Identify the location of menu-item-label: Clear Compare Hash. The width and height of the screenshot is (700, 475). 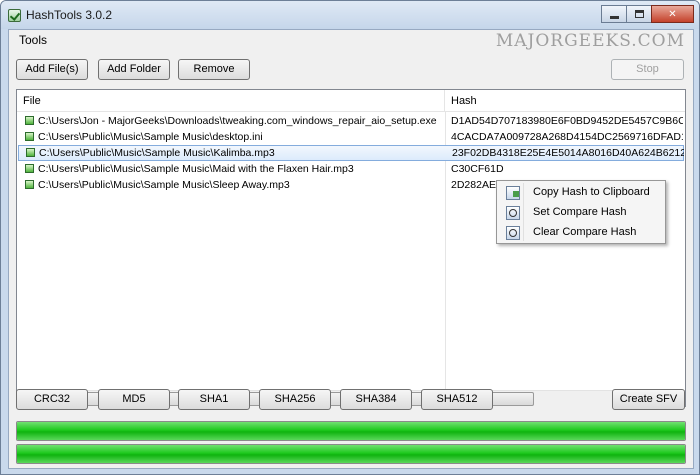
(585, 232).